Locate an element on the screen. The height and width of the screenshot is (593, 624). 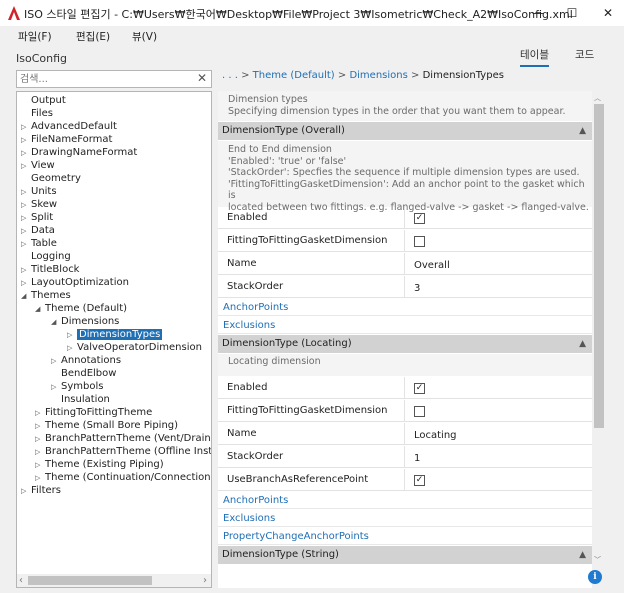
breadcrumb-theme-default: Theme (Default) is located at coordinates (294, 75).